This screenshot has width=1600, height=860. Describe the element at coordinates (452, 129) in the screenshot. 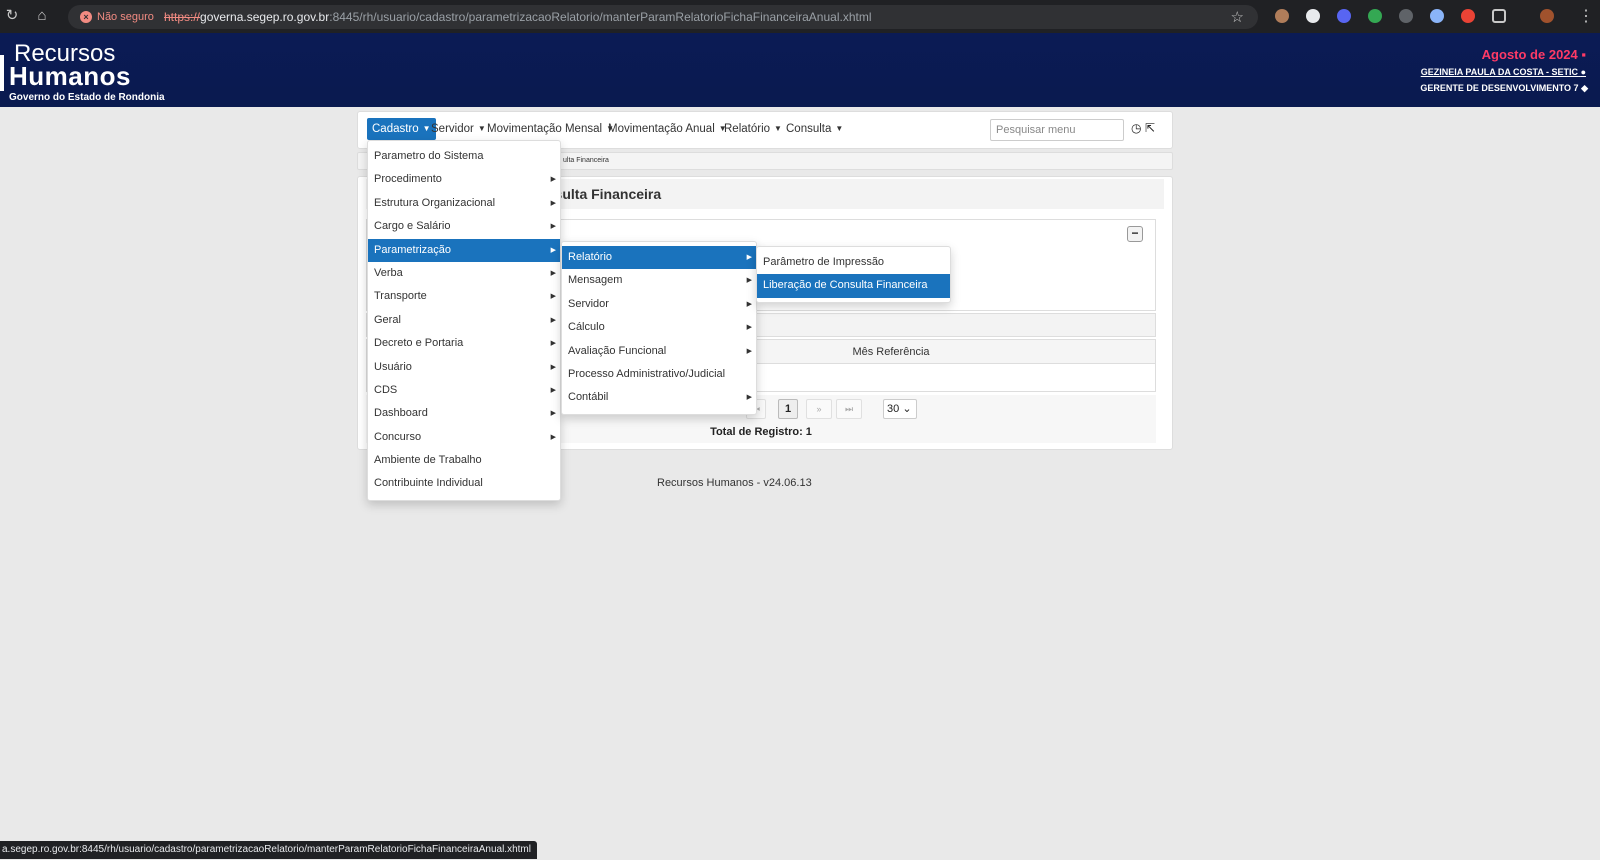

I see `nav-label: Servidor` at that location.